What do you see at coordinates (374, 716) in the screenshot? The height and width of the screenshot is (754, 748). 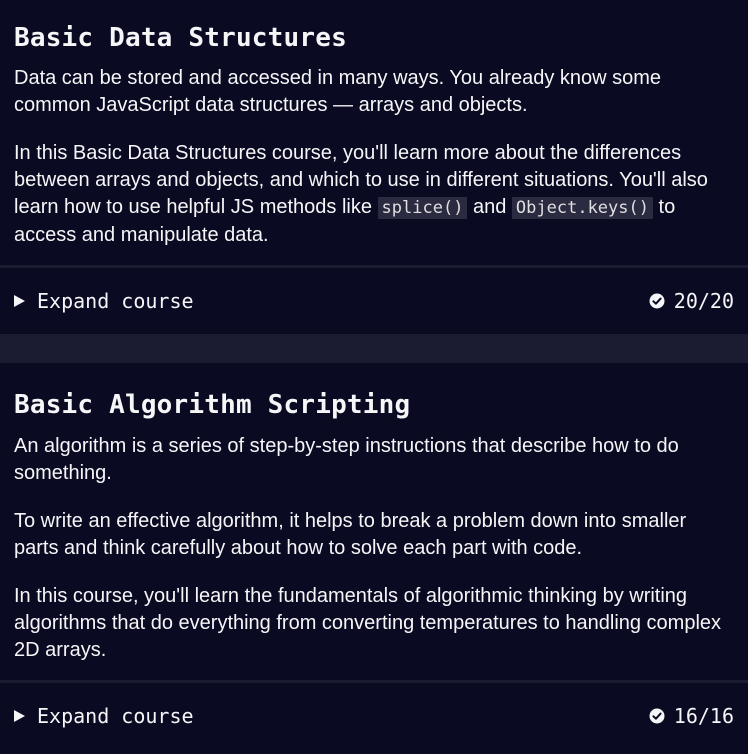 I see `expand-course-button: Expand course 16/16` at bounding box center [374, 716].